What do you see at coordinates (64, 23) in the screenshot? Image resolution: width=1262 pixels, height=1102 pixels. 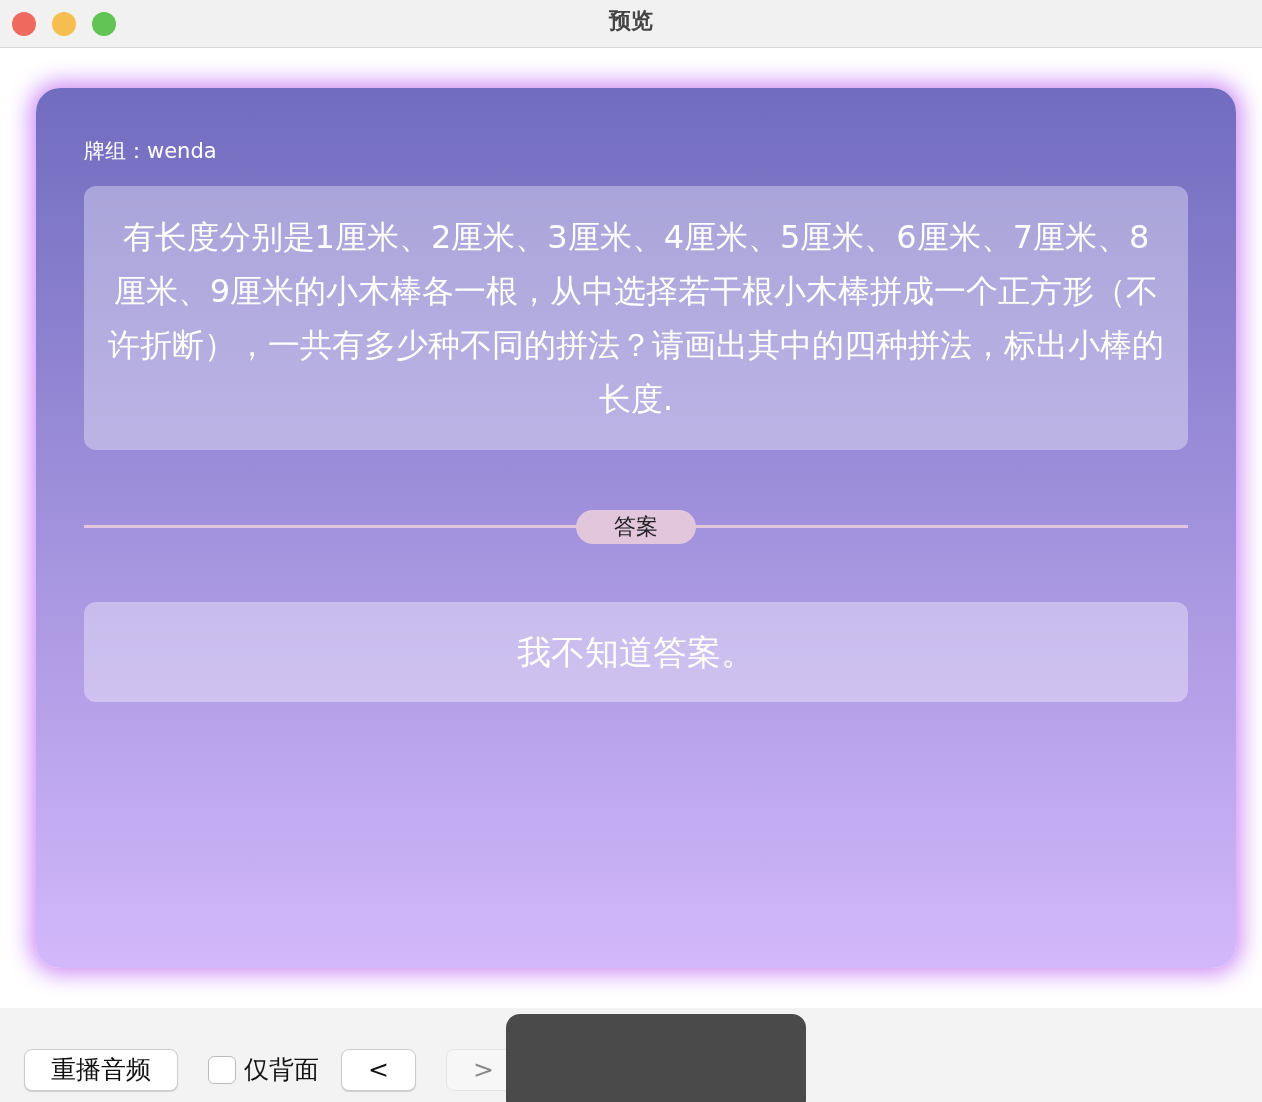 I see `minimize-button` at bounding box center [64, 23].